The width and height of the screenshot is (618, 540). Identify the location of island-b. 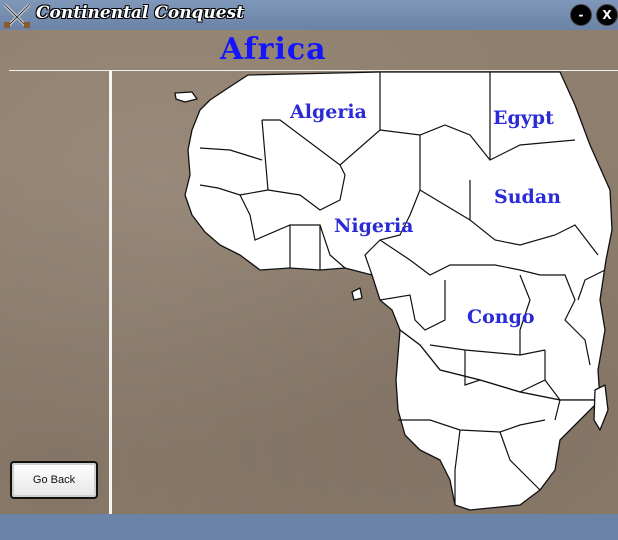
(357, 294).